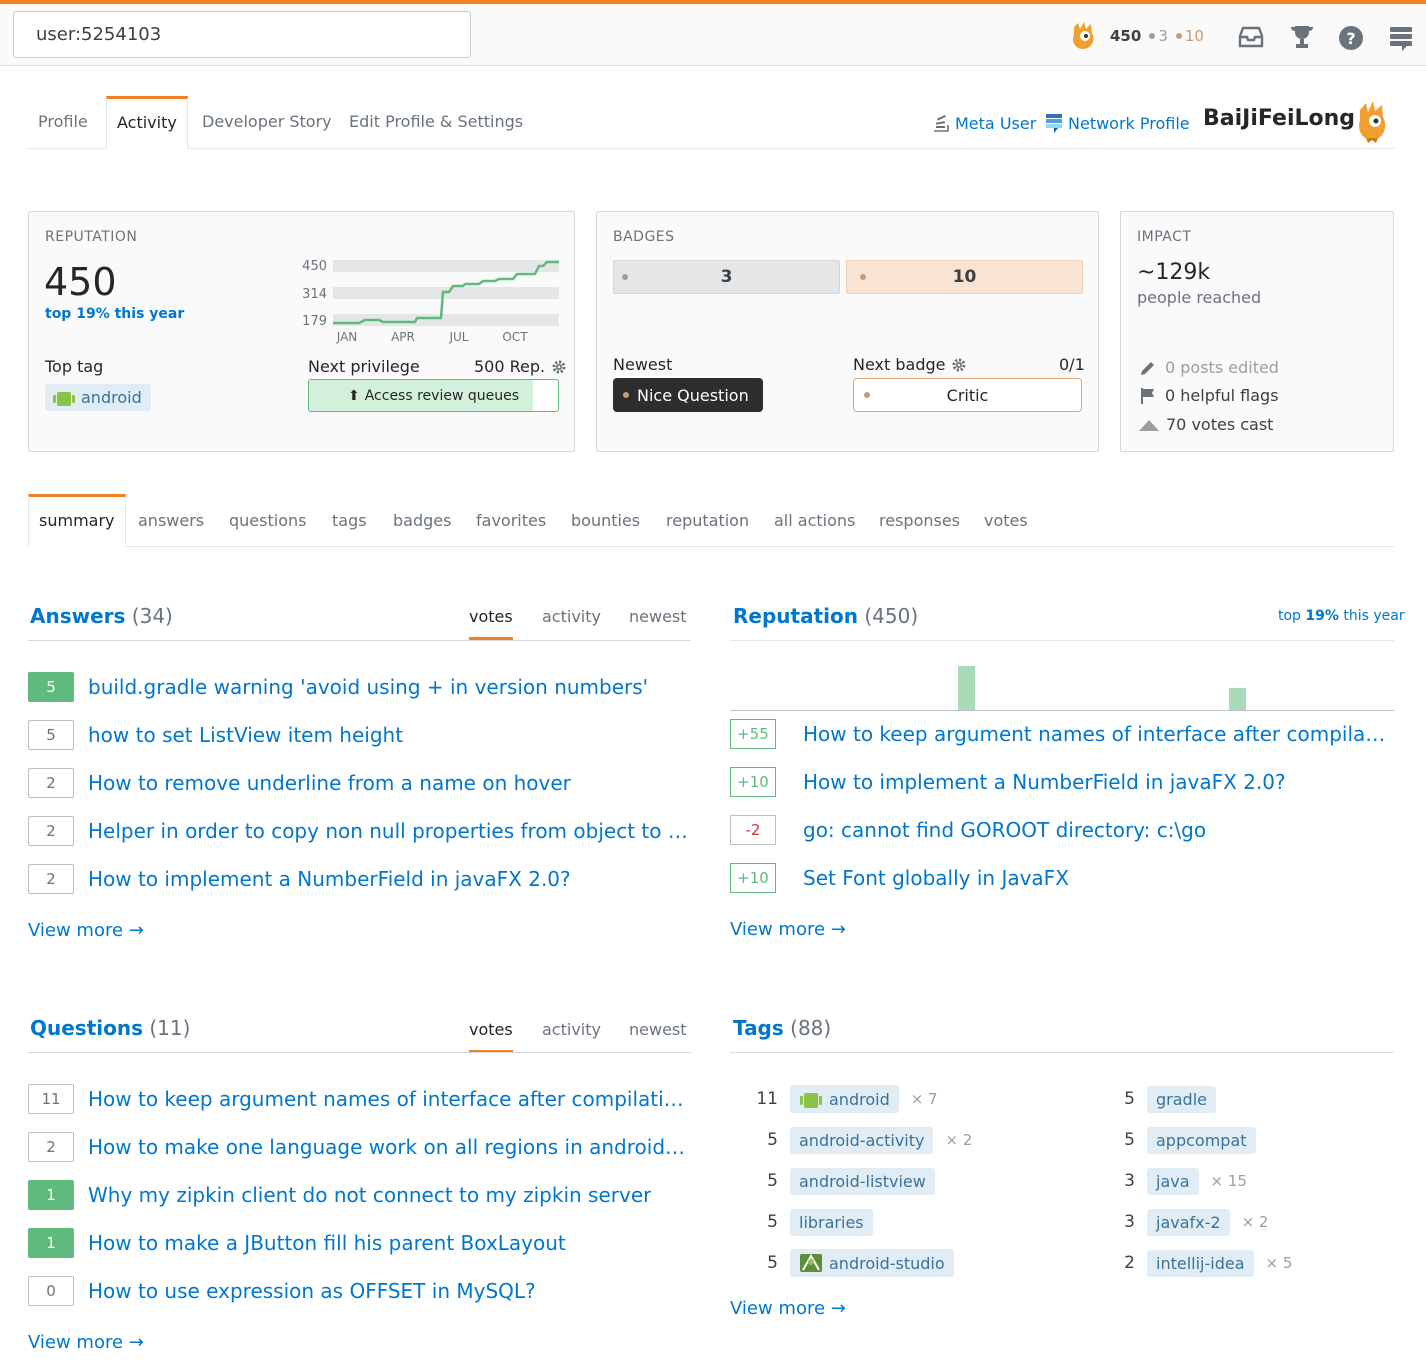  Describe the element at coordinates (63, 122) in the screenshot. I see `tab-profile: Profile` at that location.